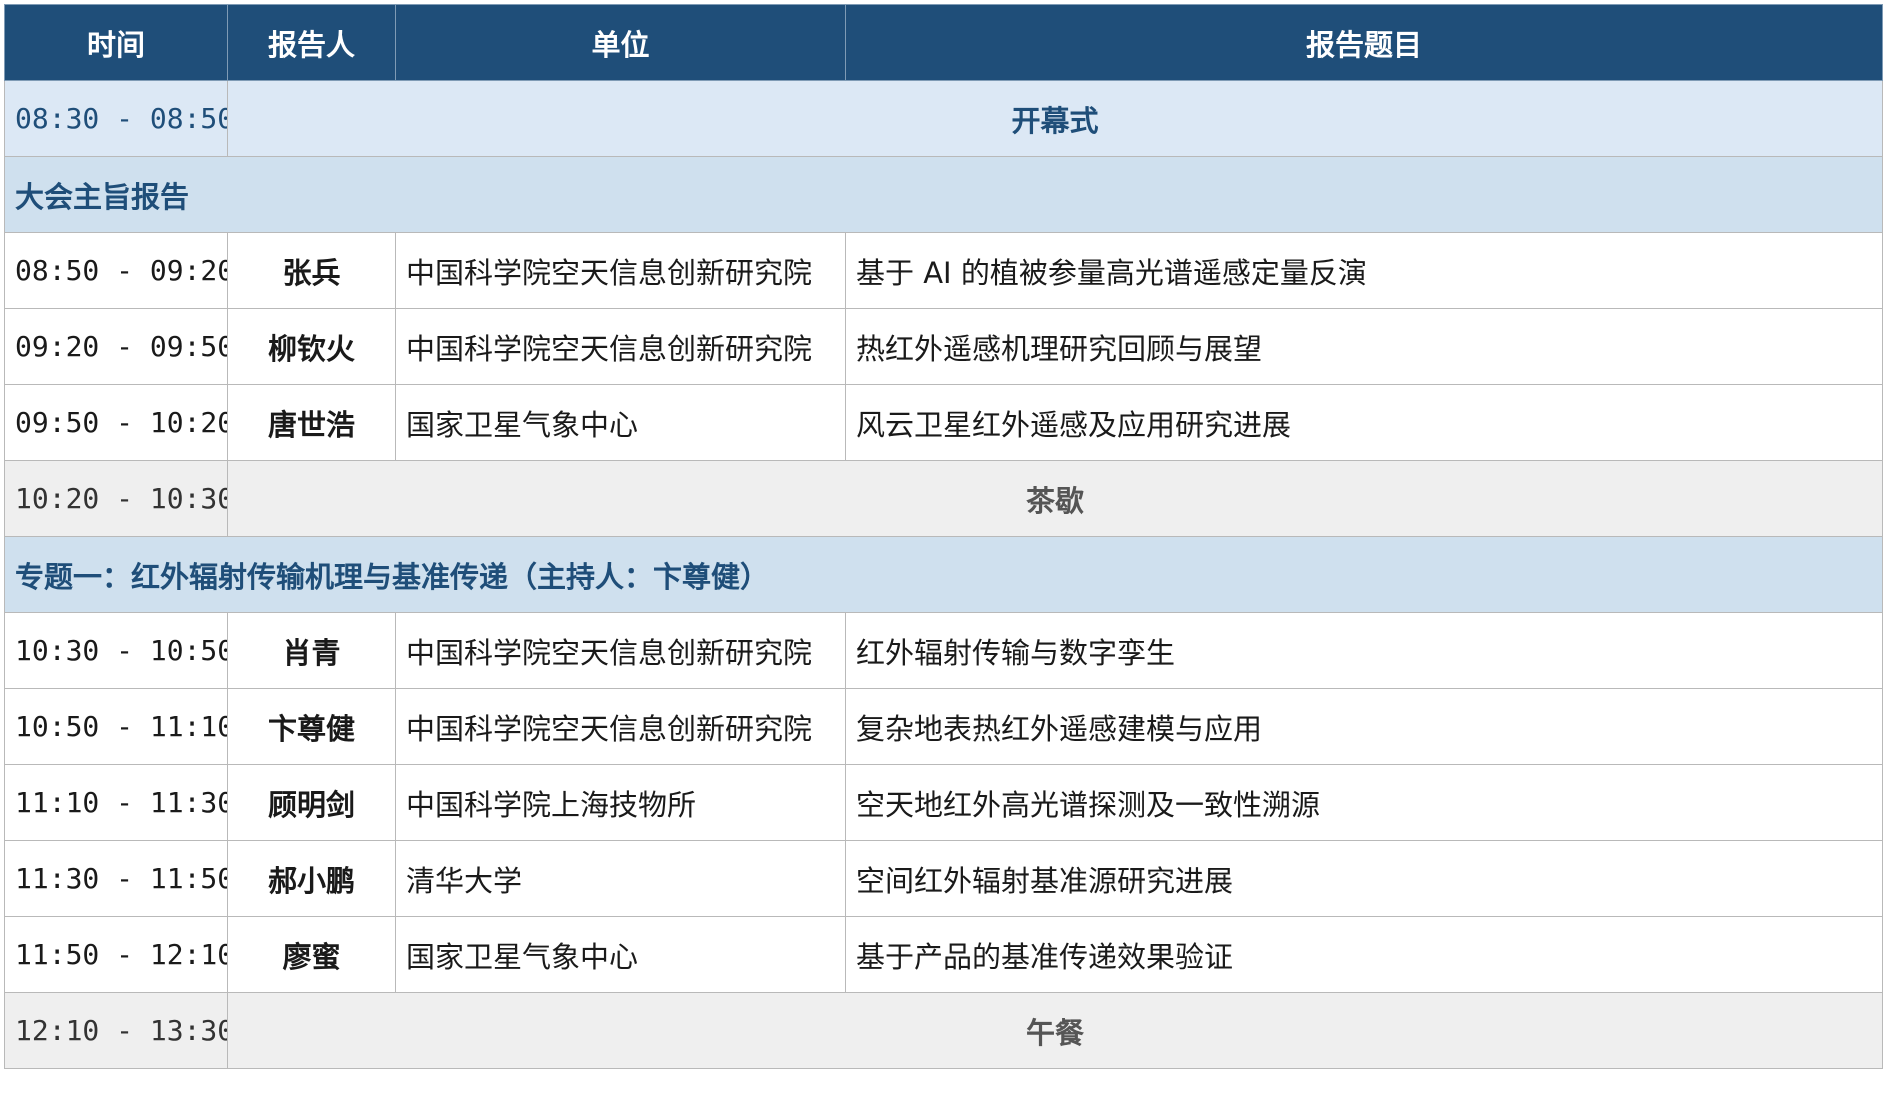  Describe the element at coordinates (116, 118) in the screenshot. I see `time-cell: 08:30 - 08:50` at that location.